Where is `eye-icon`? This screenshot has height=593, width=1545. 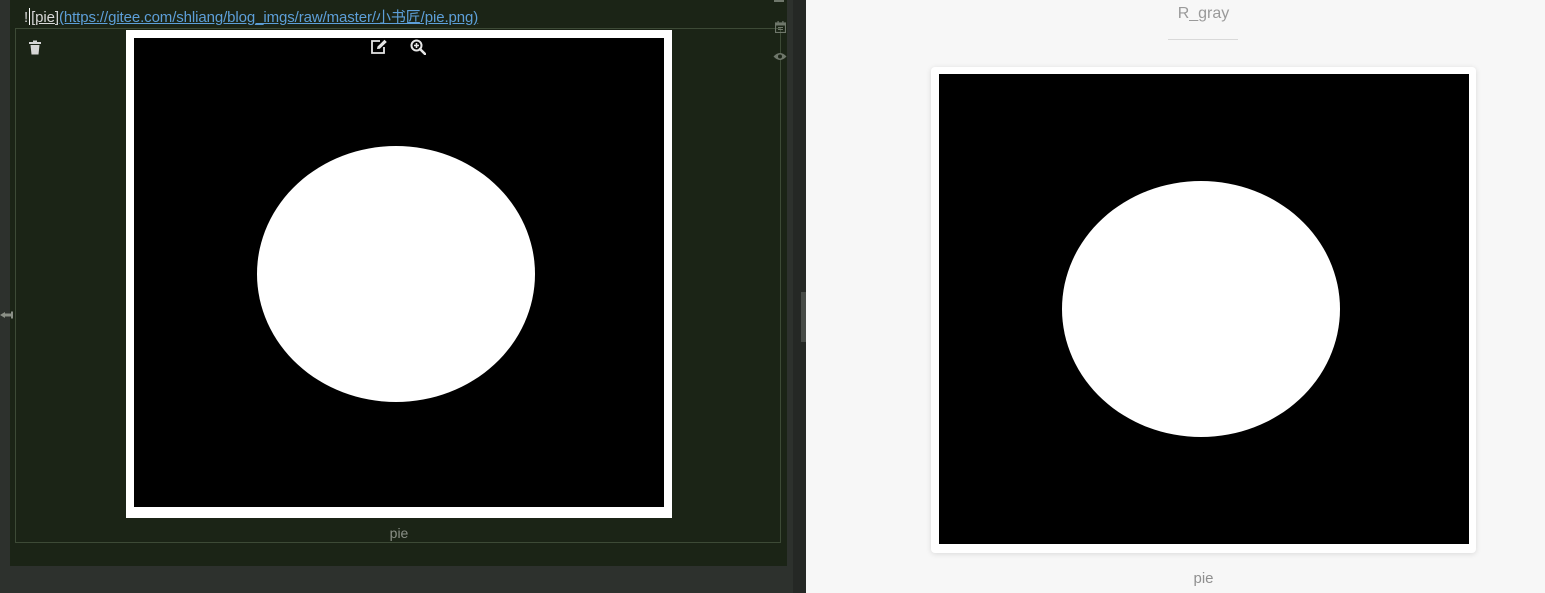
eye-icon is located at coordinates (780, 56).